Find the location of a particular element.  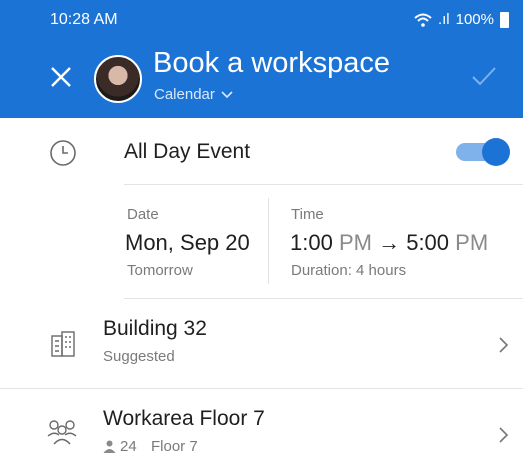

start-ampm: PM is located at coordinates (355, 242).